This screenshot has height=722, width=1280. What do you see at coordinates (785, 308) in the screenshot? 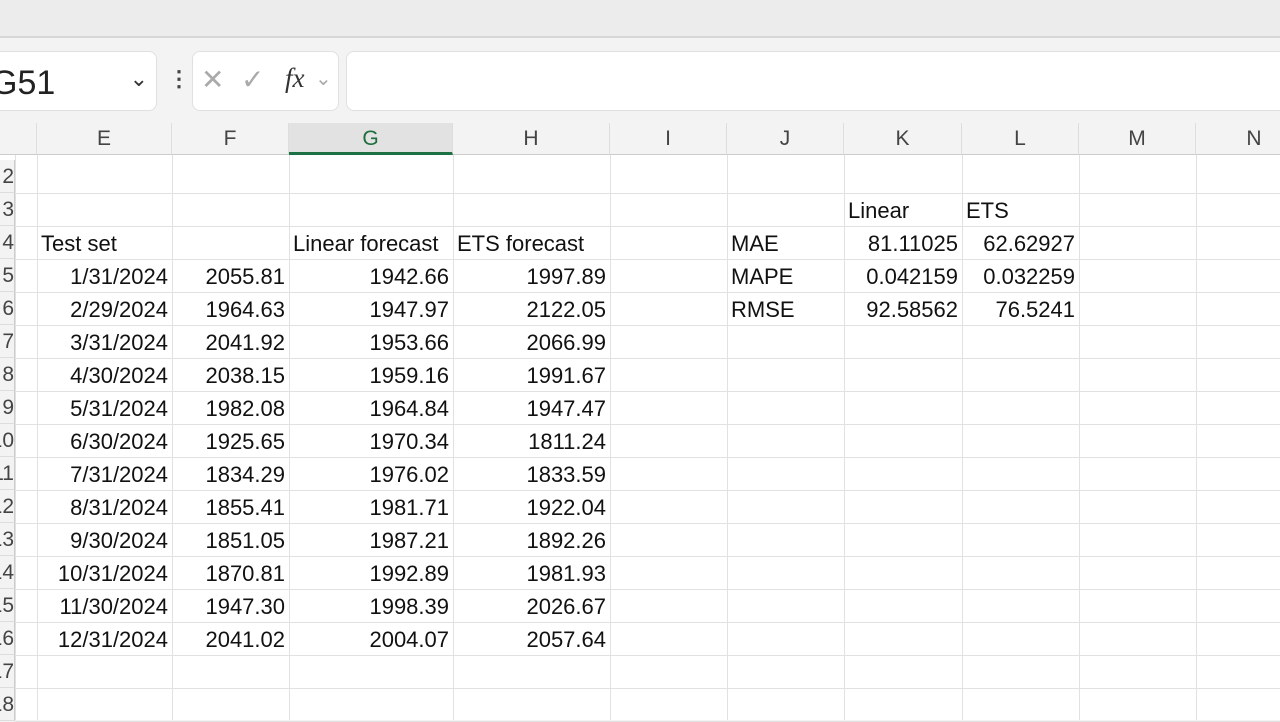
I see `metric-label: RMSE` at bounding box center [785, 308].